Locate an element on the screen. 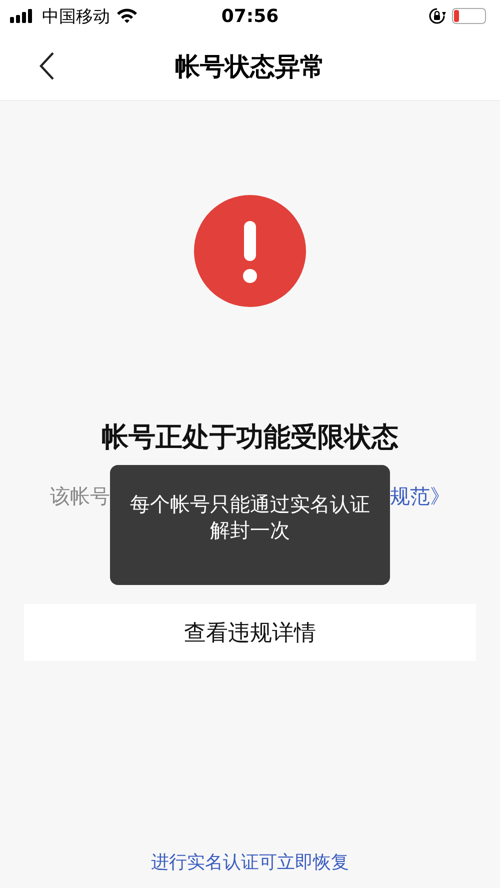 The image size is (500, 888). back-icon is located at coordinates (47, 66).